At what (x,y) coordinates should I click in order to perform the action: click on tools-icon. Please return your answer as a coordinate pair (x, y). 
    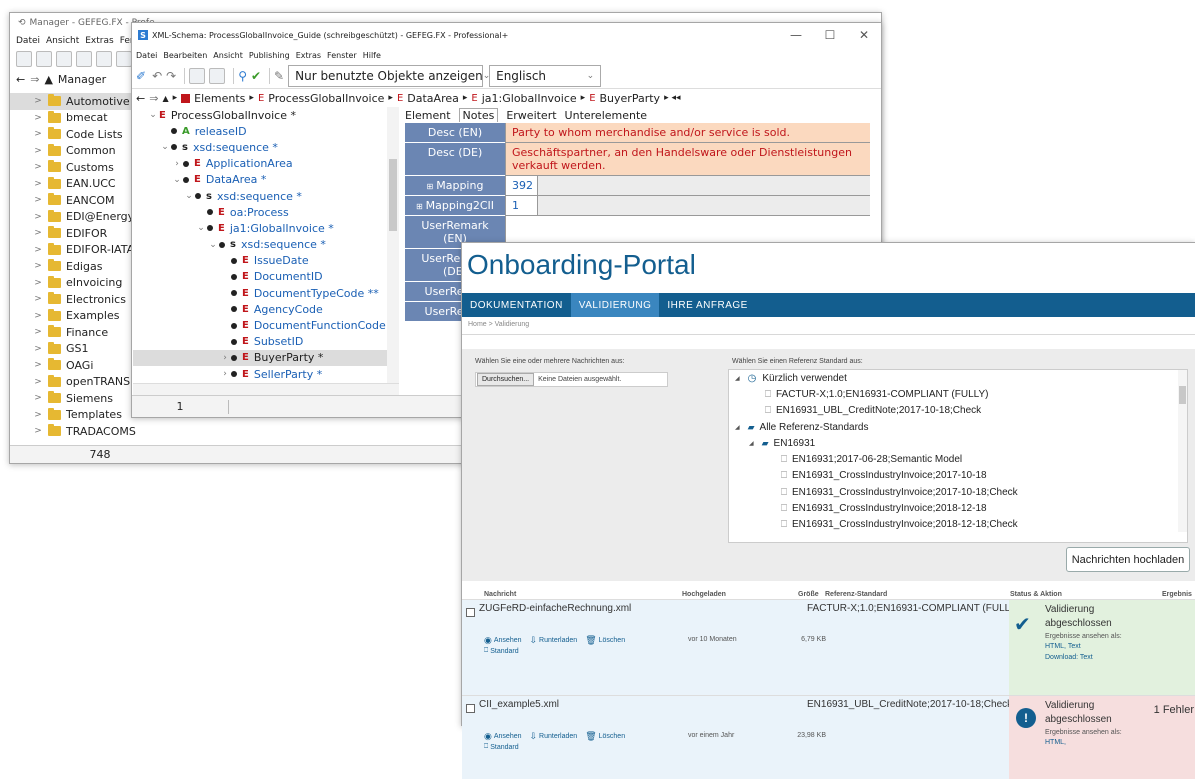
    Looking at the image, I should click on (64, 59).